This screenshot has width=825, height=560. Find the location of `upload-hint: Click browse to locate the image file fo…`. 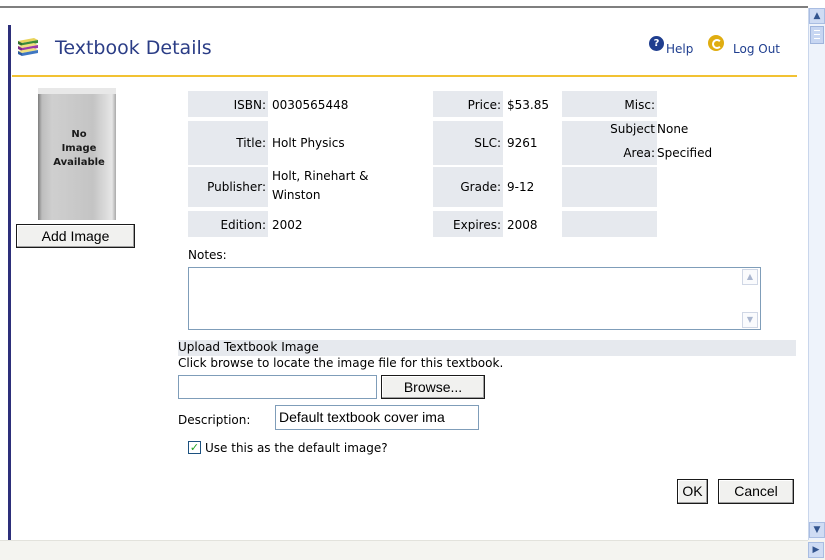

upload-hint: Click browse to locate the image file fo… is located at coordinates (341, 363).